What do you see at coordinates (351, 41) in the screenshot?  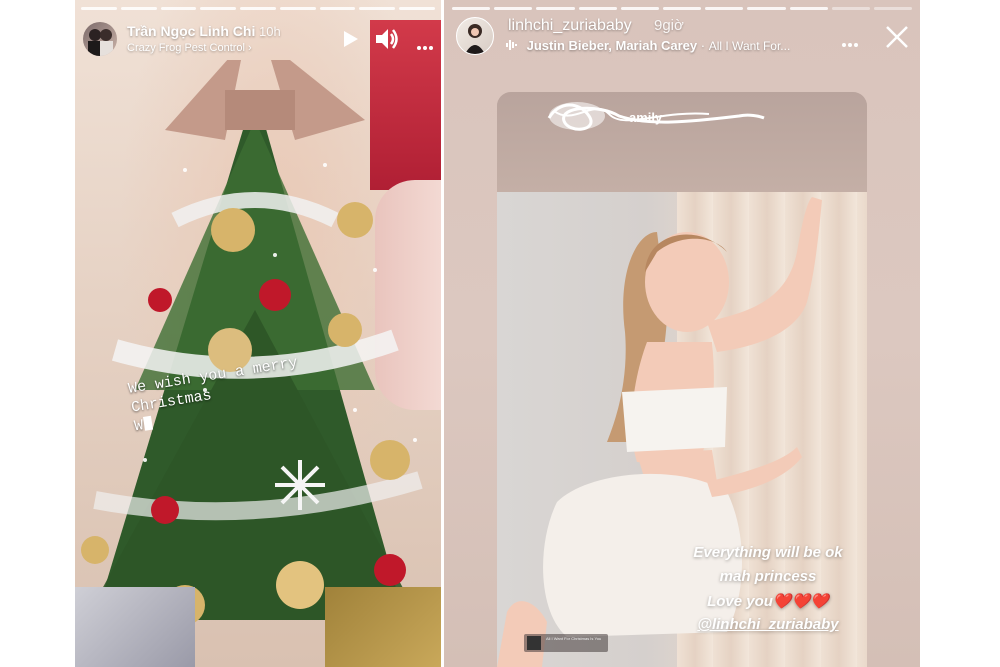 I see `play-icon` at bounding box center [351, 41].